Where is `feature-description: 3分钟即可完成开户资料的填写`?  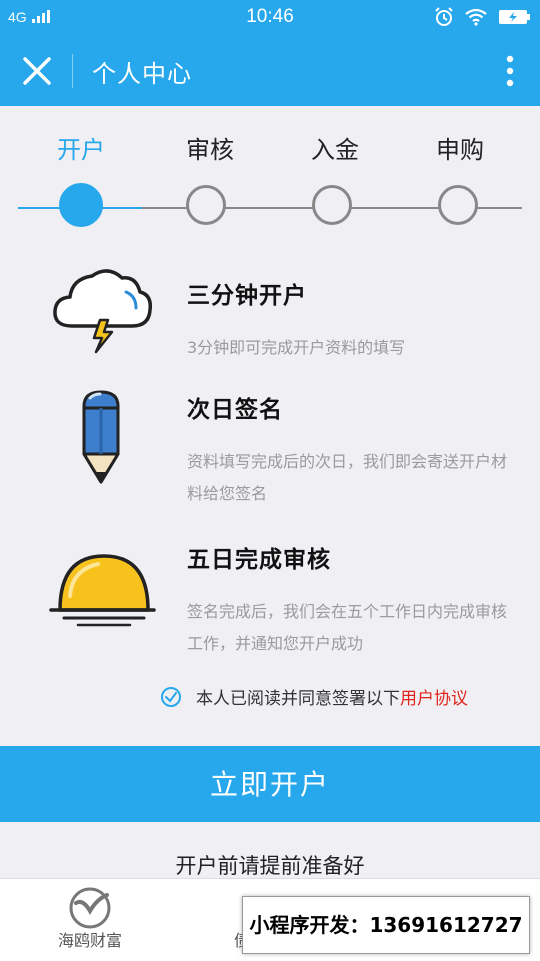 feature-description: 3分钟即可完成开户资料的填写 is located at coordinates (296, 347).